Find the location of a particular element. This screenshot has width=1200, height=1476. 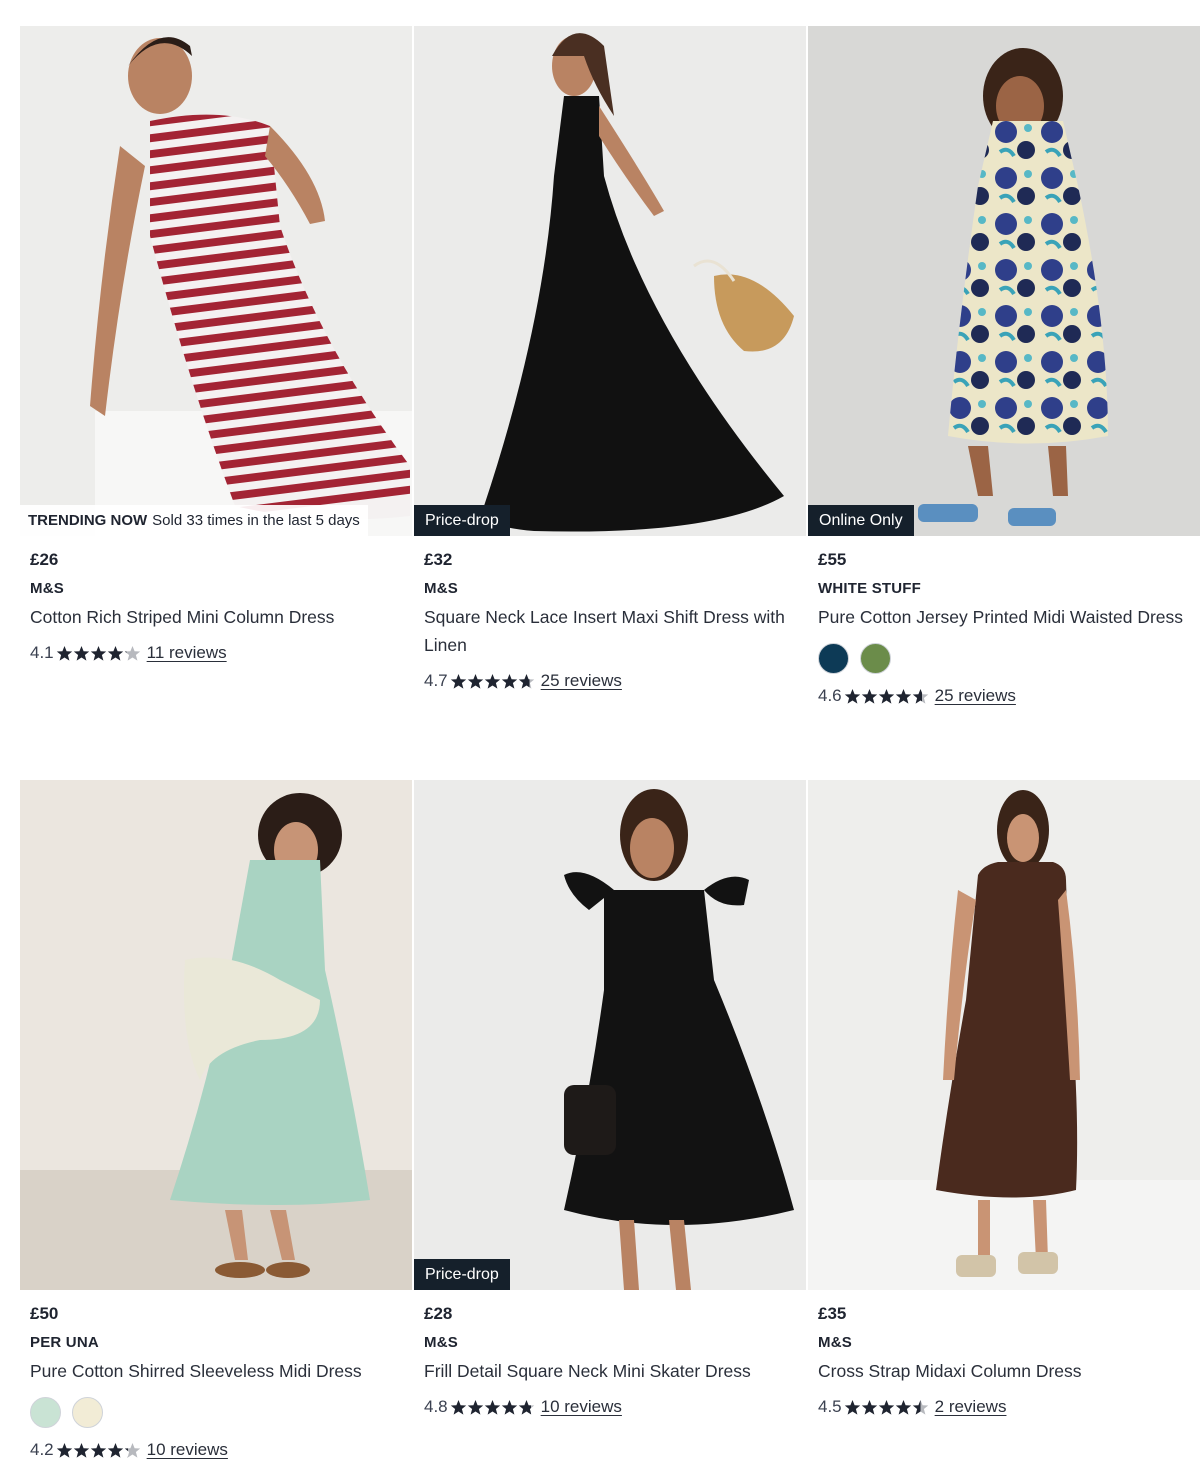

product-brand: WHITE STUFF is located at coordinates (870, 588).